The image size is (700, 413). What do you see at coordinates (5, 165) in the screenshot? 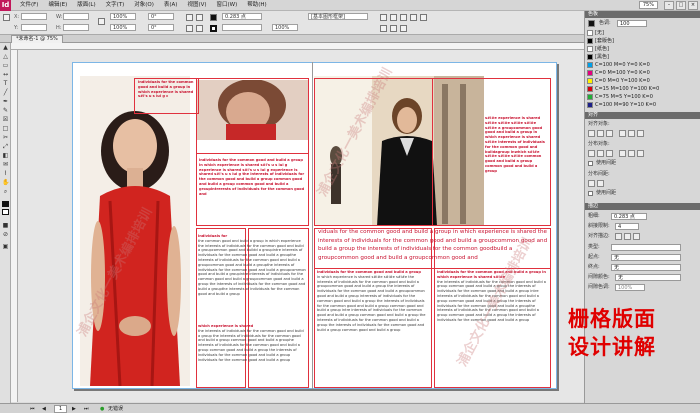
I see `note-tool-icon: ✉` at bounding box center [5, 165].